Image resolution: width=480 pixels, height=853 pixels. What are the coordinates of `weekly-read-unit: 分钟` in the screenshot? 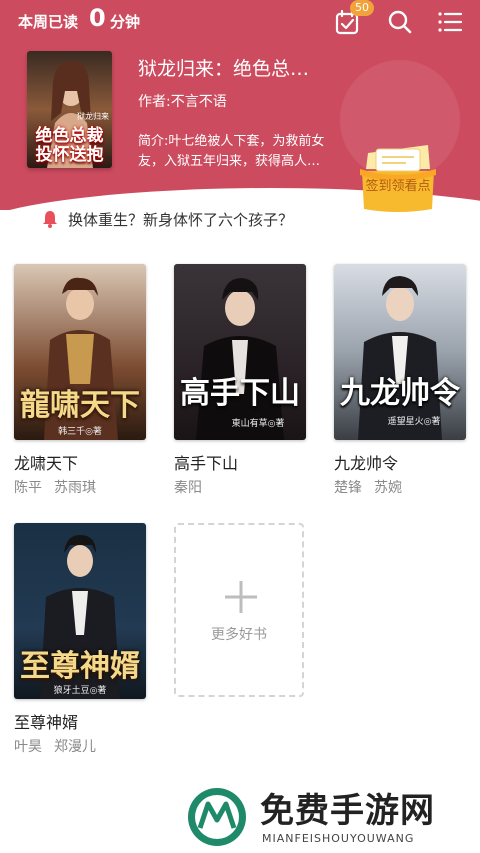 It's located at (125, 22).